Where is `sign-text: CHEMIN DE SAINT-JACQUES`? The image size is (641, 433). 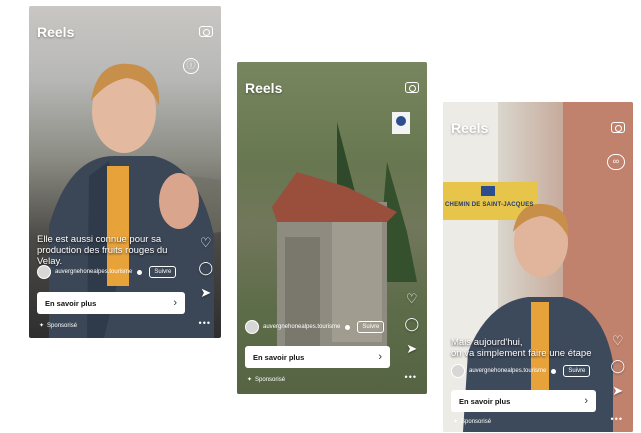 sign-text: CHEMIN DE SAINT-JACQUES is located at coordinates (489, 205).